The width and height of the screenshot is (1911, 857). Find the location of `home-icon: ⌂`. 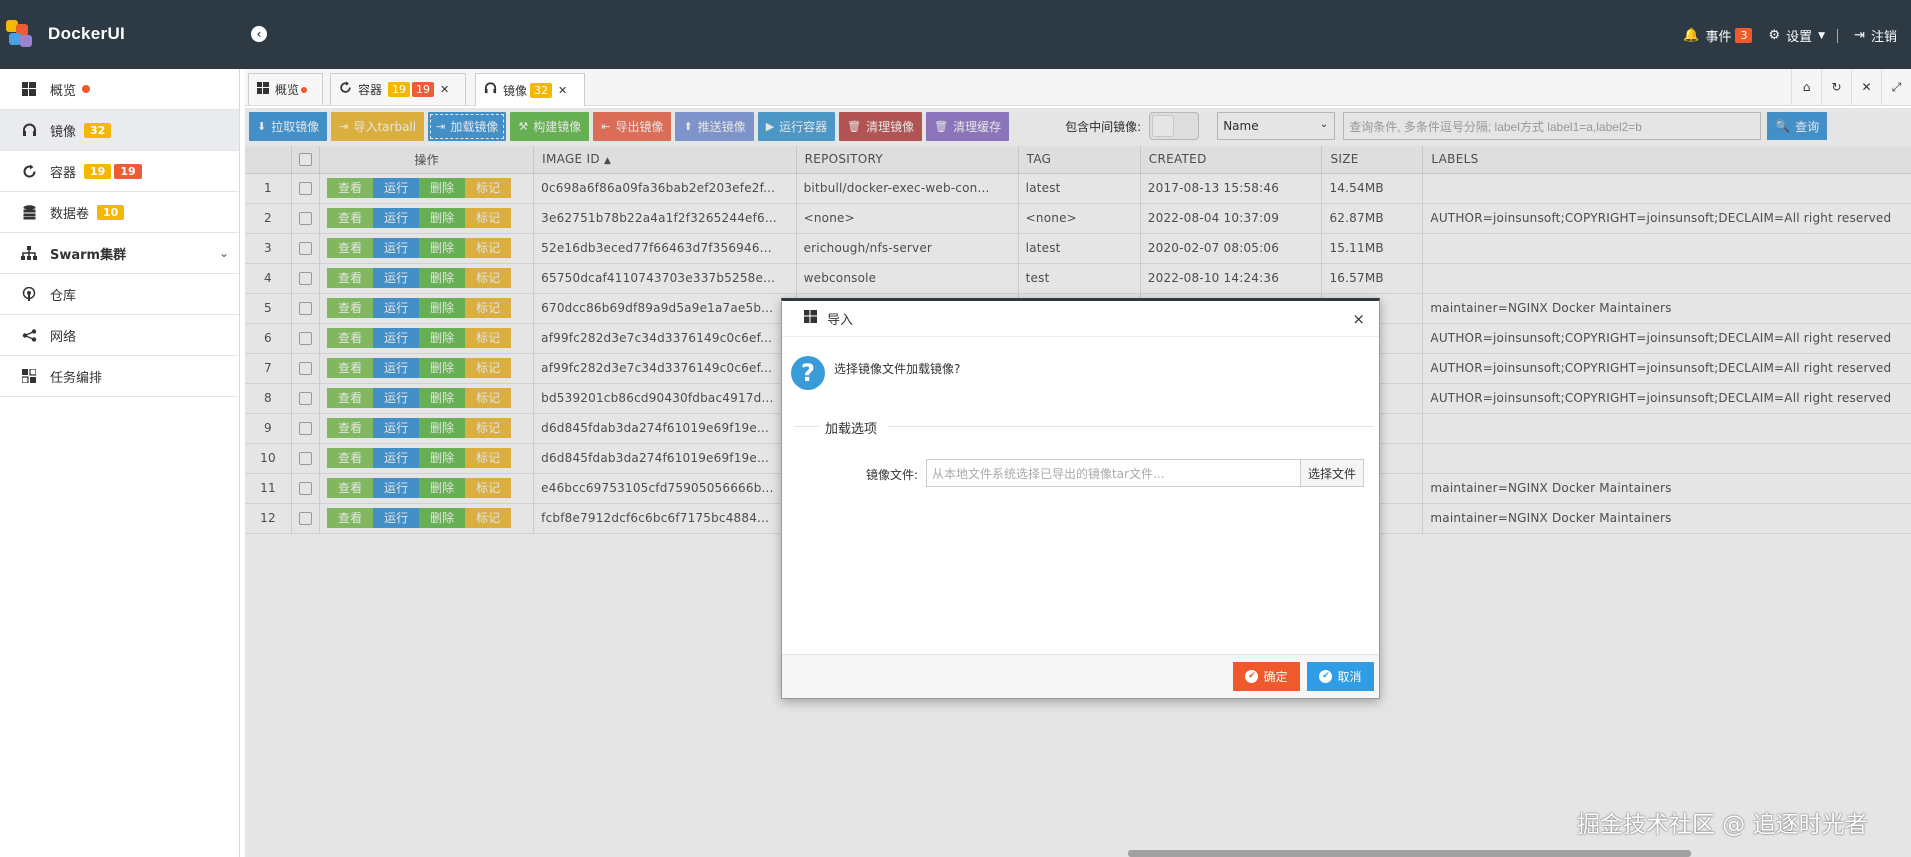

home-icon: ⌂ is located at coordinates (1806, 87).